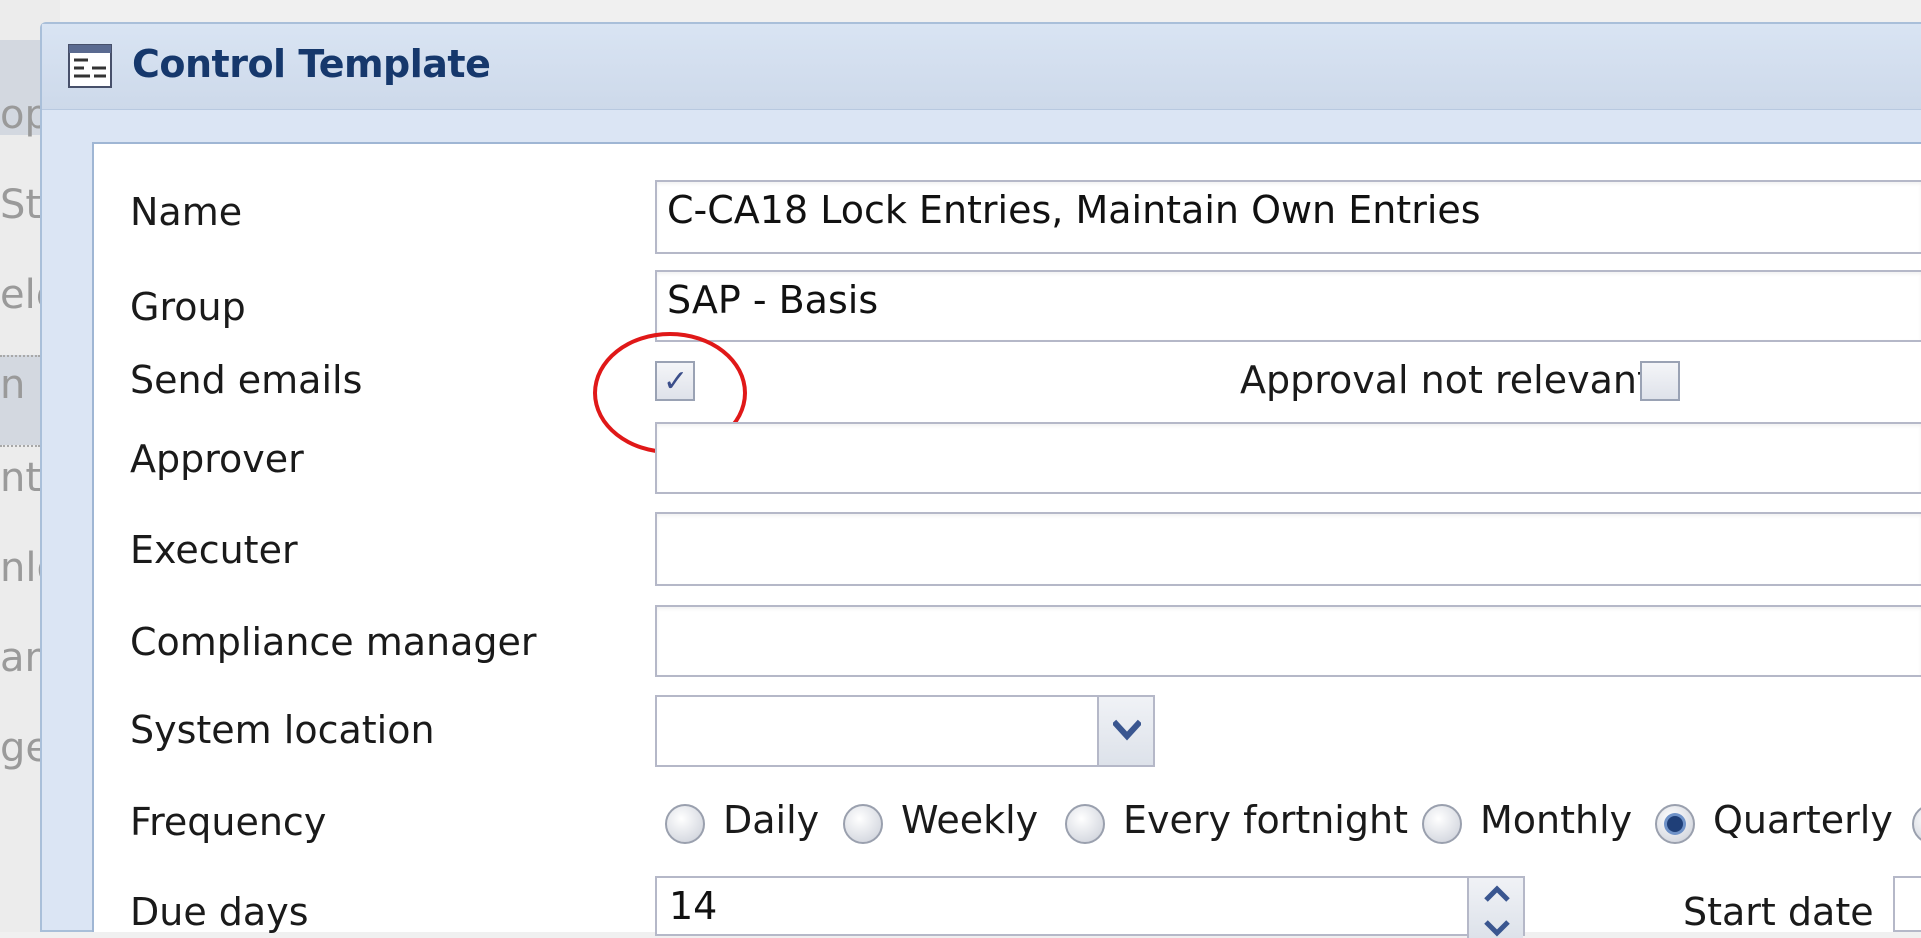 The height and width of the screenshot is (938, 1921). What do you see at coordinates (1660, 381) in the screenshot?
I see `approval-not-relevant-checkbox` at bounding box center [1660, 381].